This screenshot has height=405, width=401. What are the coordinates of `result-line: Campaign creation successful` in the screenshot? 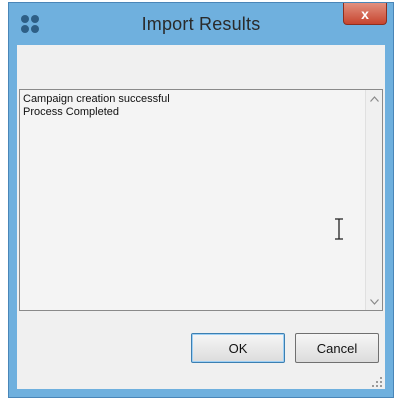 It's located at (96, 99).